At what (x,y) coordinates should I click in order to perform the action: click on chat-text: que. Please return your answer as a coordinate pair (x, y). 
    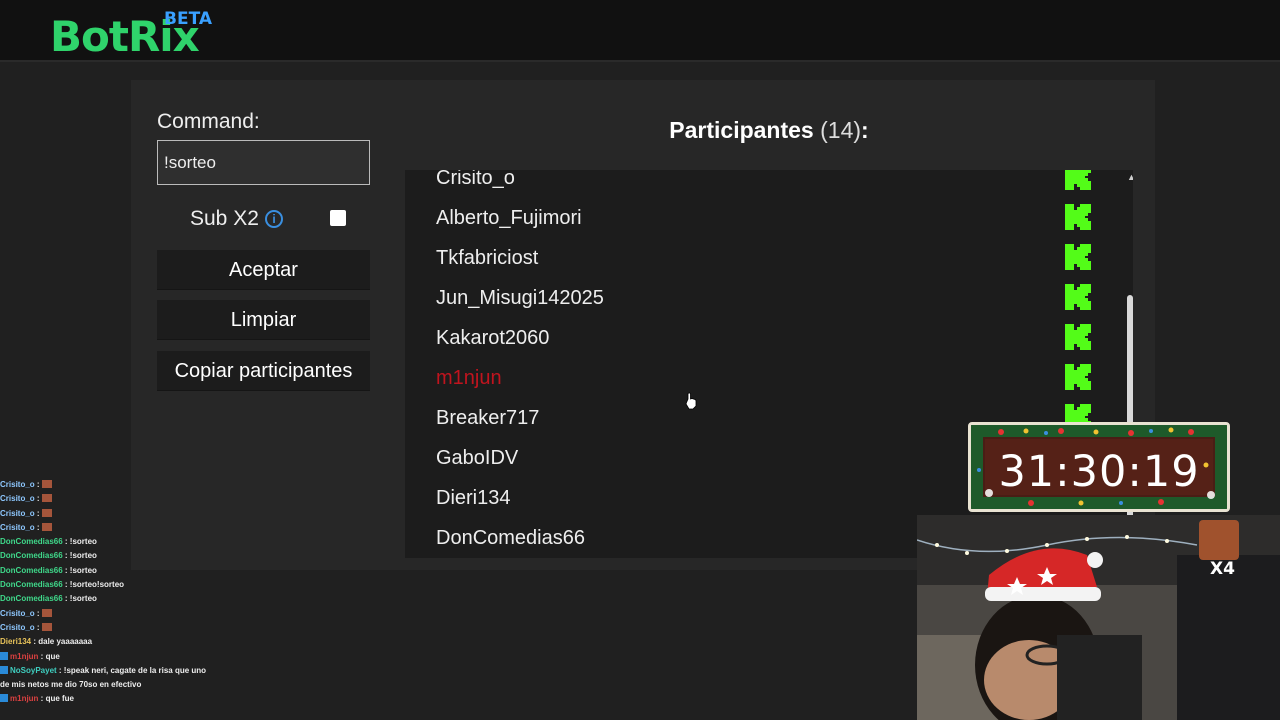
    Looking at the image, I should click on (52, 656).